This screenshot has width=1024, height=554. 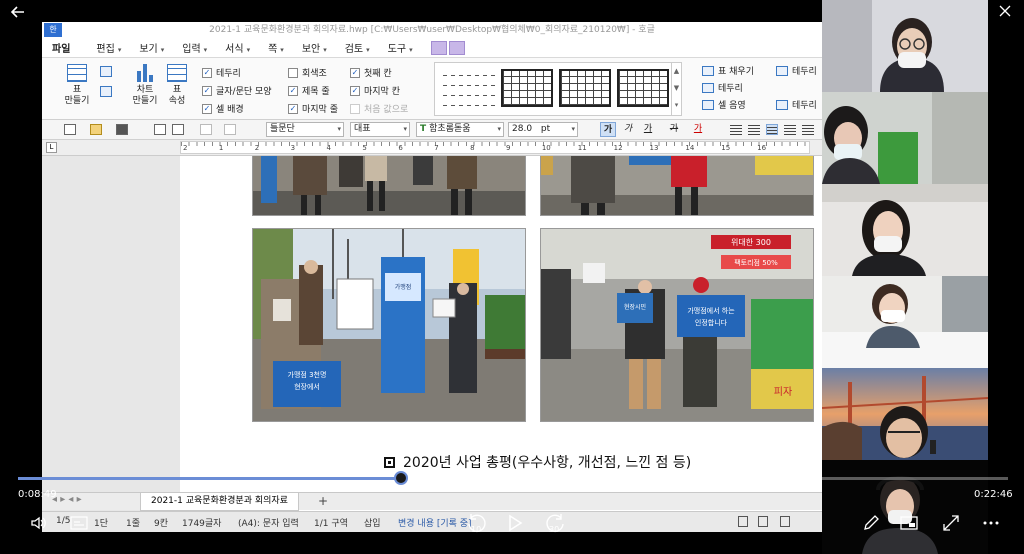 I want to click on menu-view: 보기 ▾, so click(x=151, y=47).